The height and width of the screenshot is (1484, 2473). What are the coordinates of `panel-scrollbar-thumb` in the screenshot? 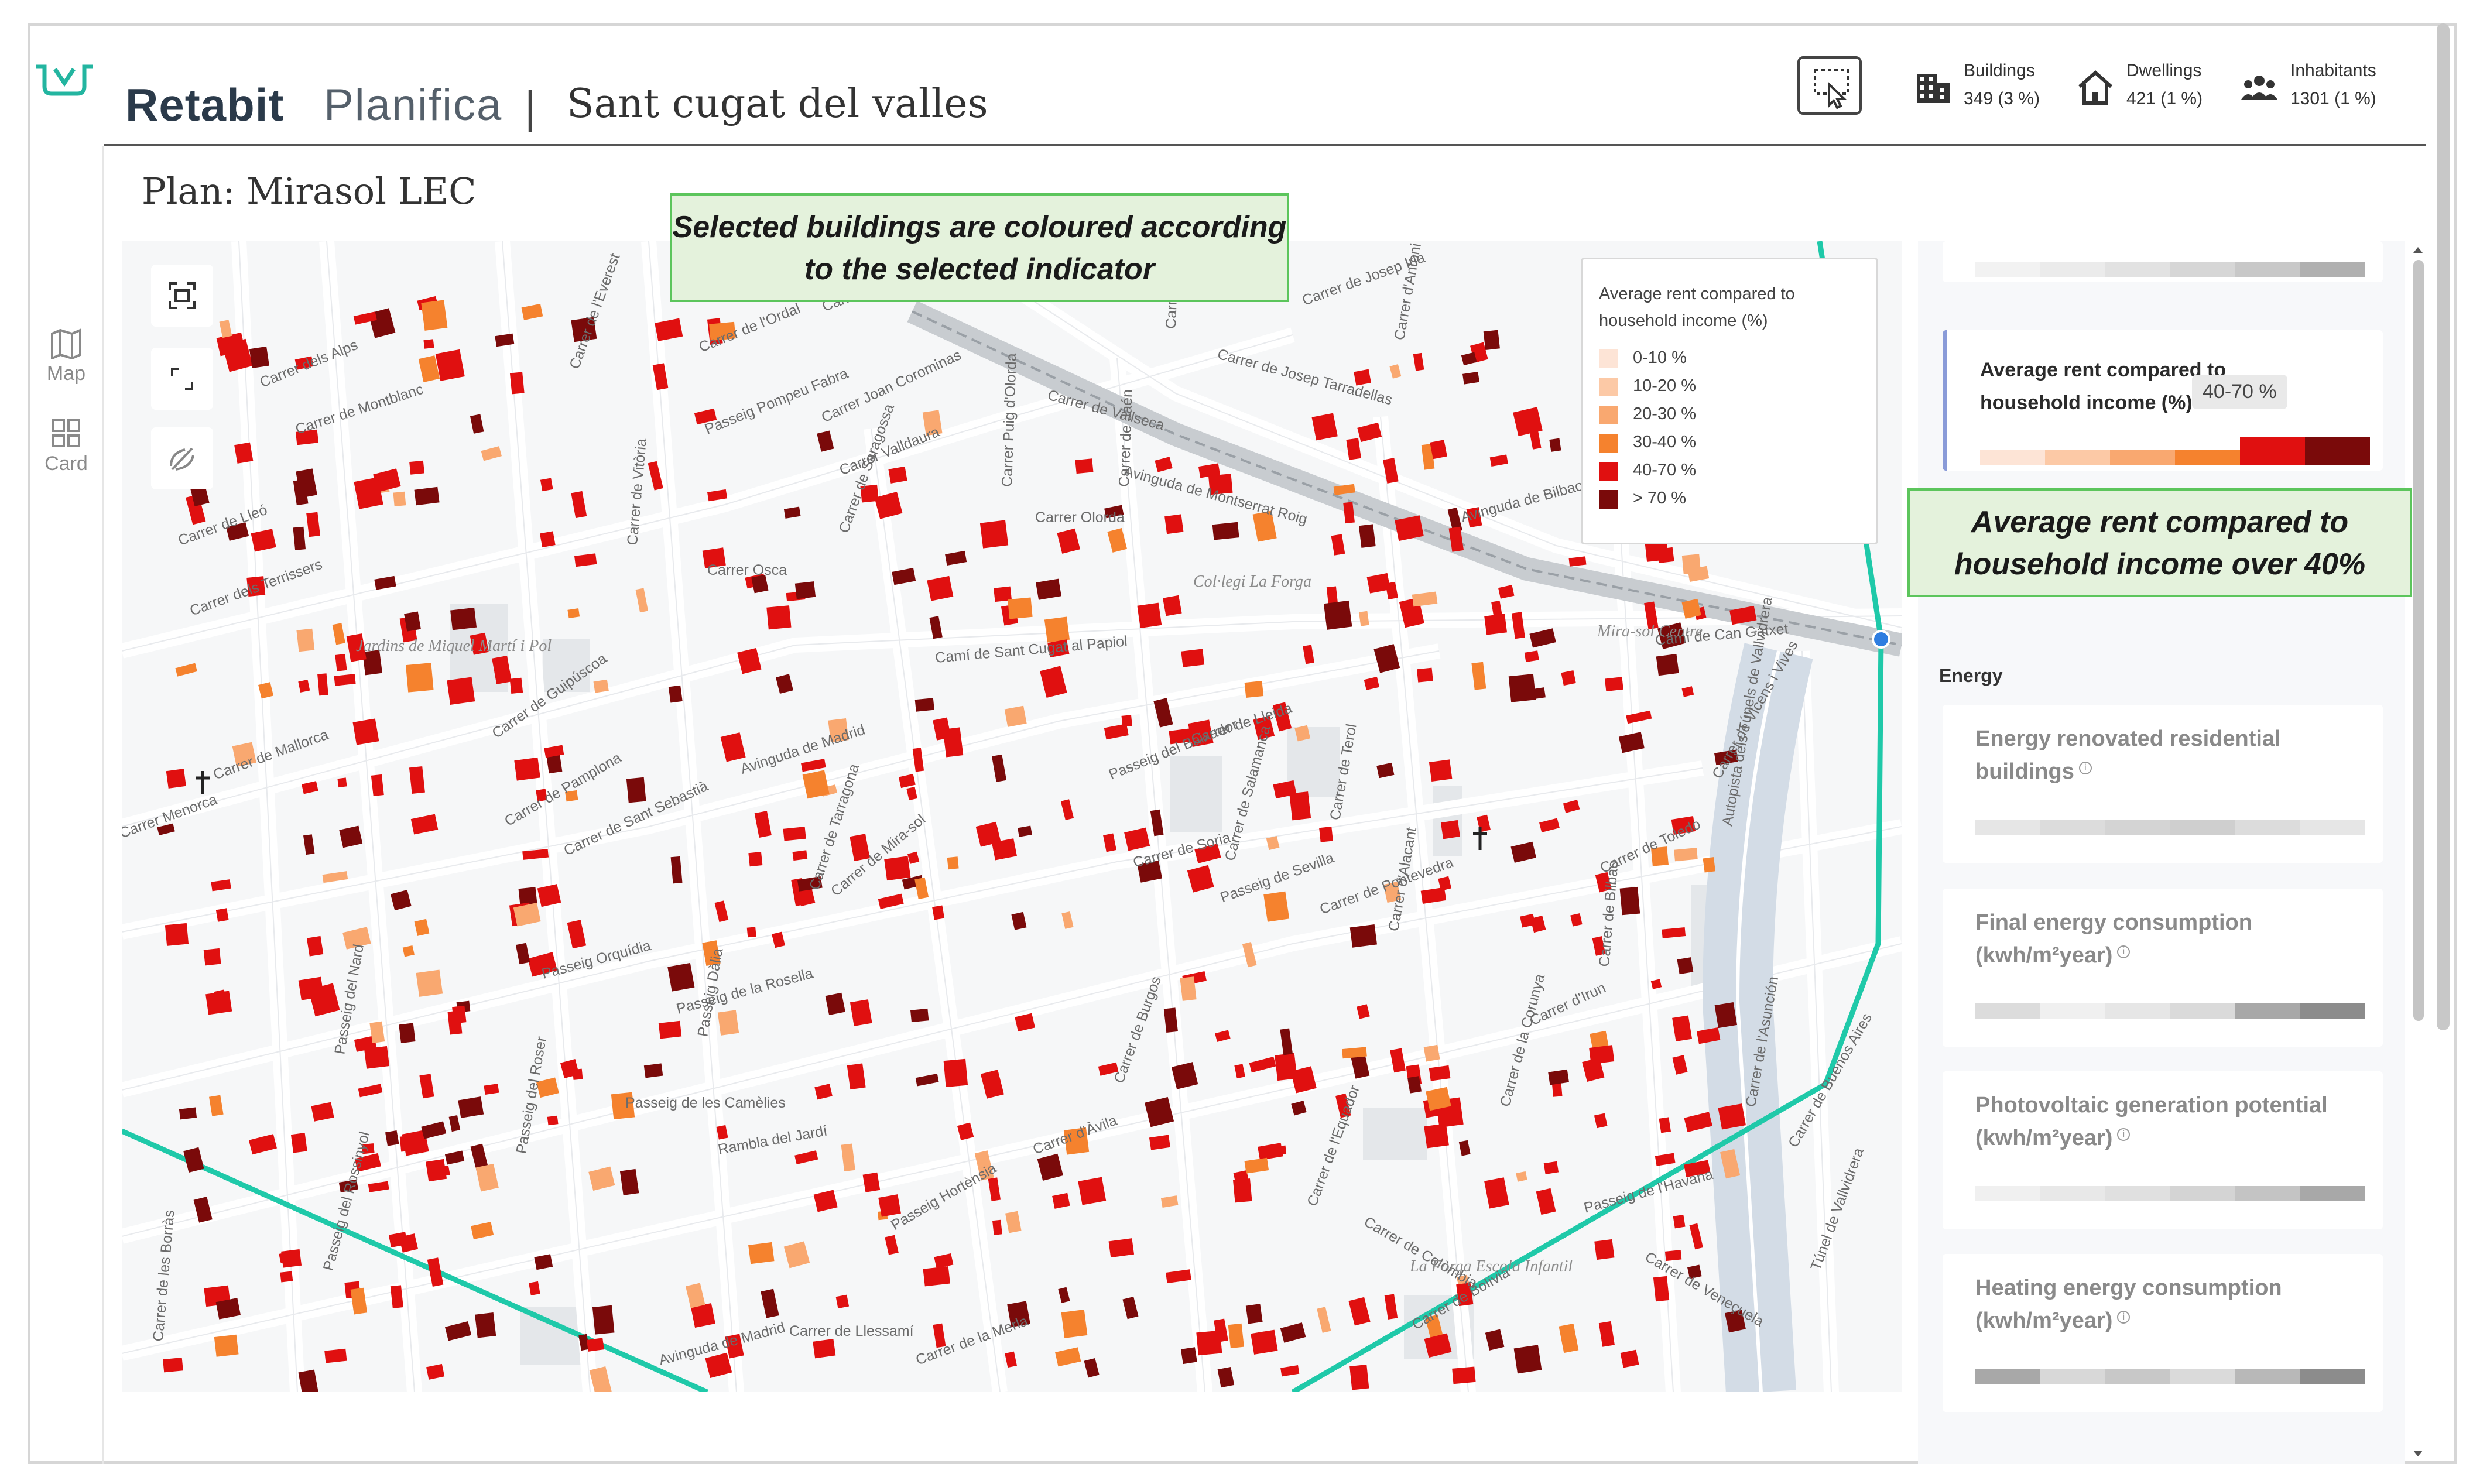 It's located at (2418, 640).